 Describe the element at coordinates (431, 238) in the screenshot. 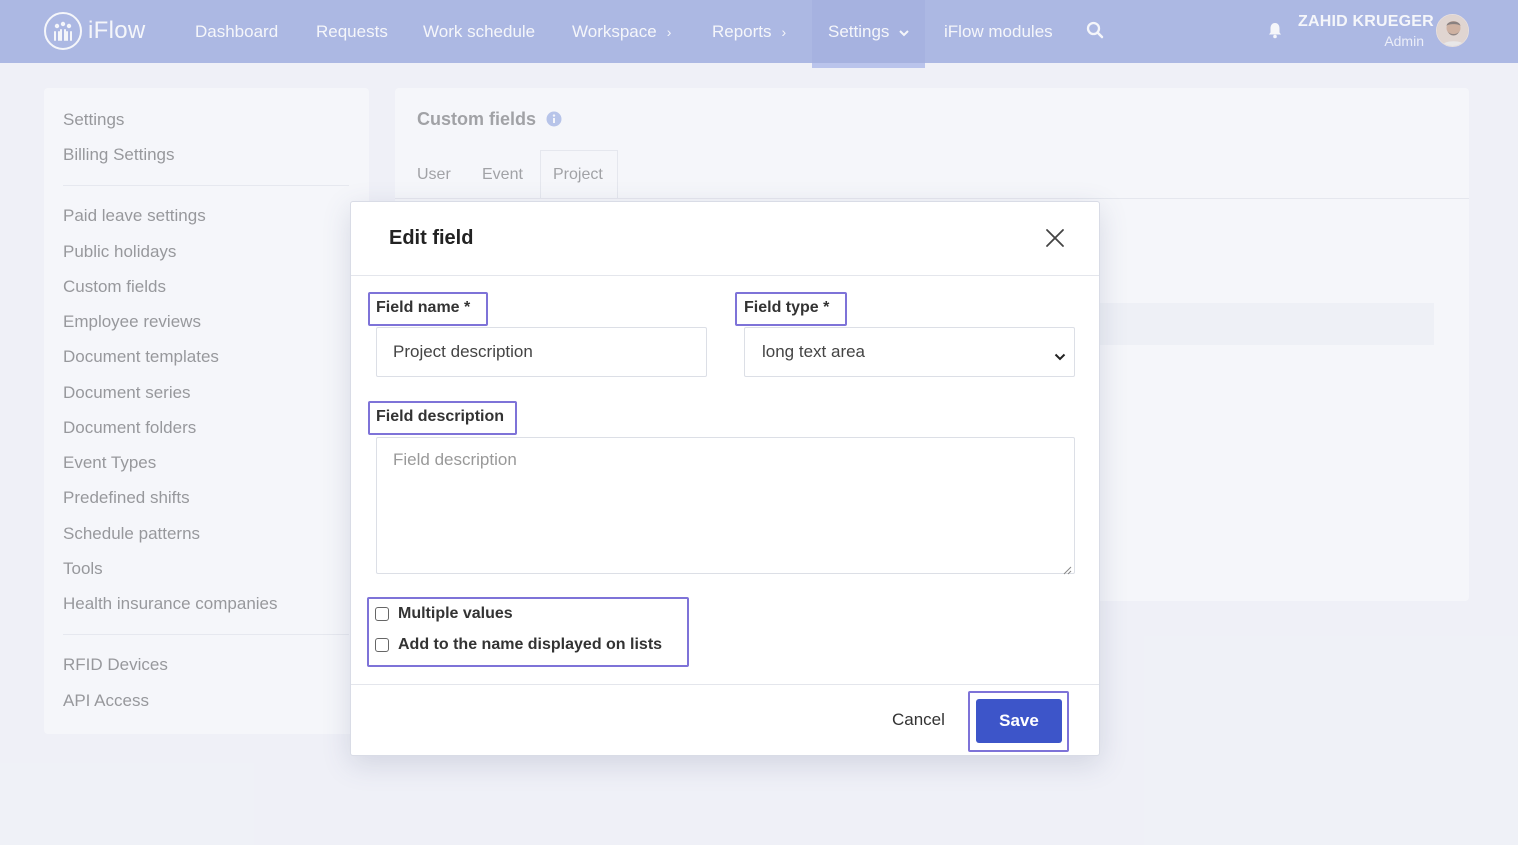

I see `modal-title: Edit field` at that location.